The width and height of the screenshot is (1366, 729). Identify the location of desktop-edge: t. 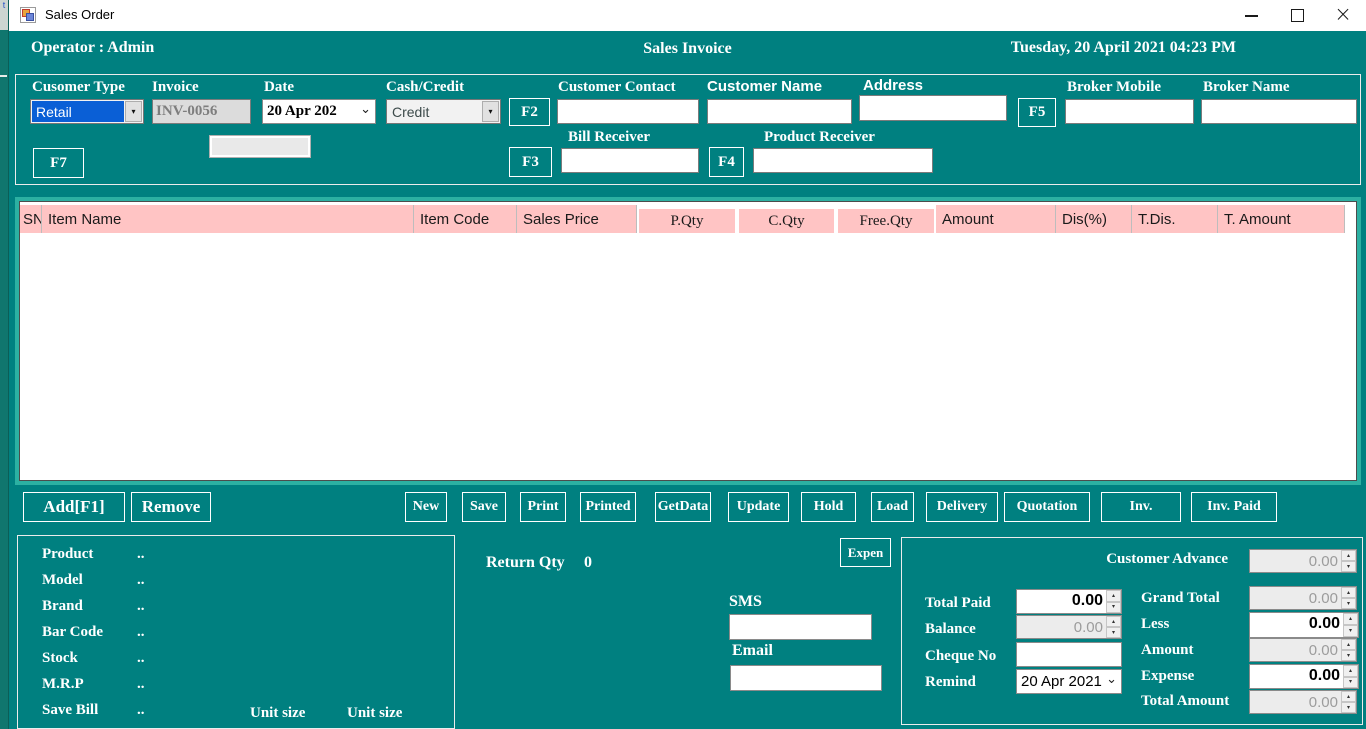
(4, 364).